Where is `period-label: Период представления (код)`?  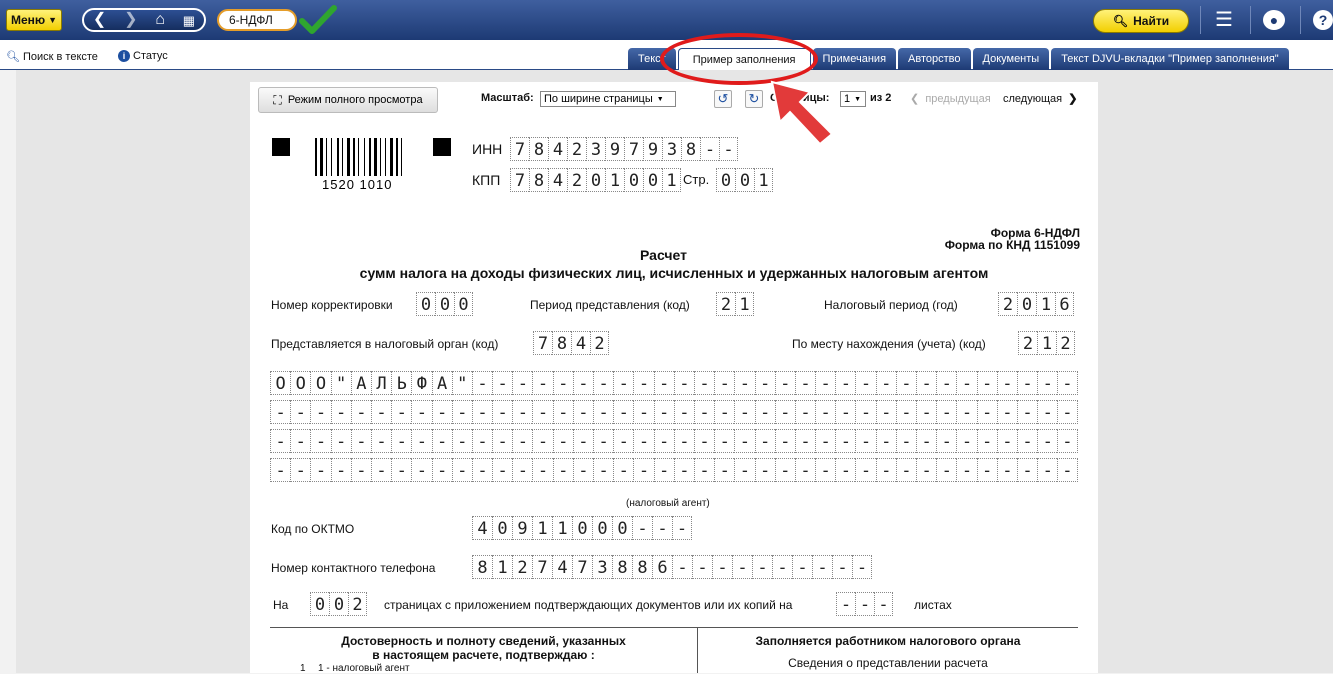 period-label: Период представления (код) is located at coordinates (610, 305).